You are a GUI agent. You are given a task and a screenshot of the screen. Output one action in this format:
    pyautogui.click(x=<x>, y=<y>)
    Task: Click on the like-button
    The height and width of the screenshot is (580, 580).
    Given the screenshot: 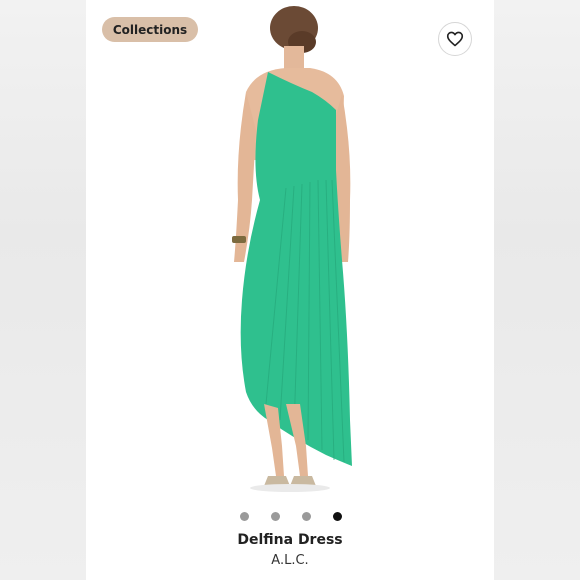 What is the action you would take?
    pyautogui.click(x=455, y=39)
    